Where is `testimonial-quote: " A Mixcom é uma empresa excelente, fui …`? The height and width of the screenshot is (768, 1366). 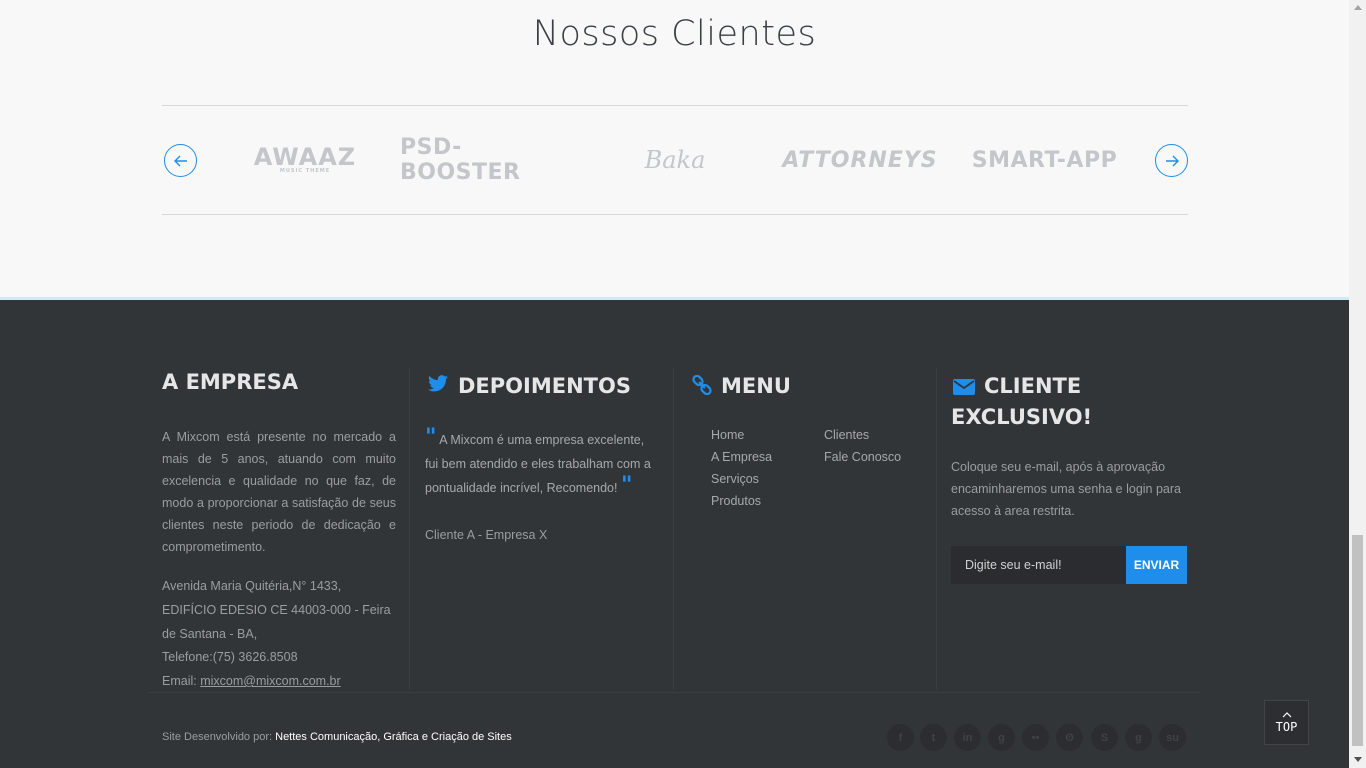 testimonial-quote: " A Mixcom é uma empresa excelente, fui … is located at coordinates (538, 461).